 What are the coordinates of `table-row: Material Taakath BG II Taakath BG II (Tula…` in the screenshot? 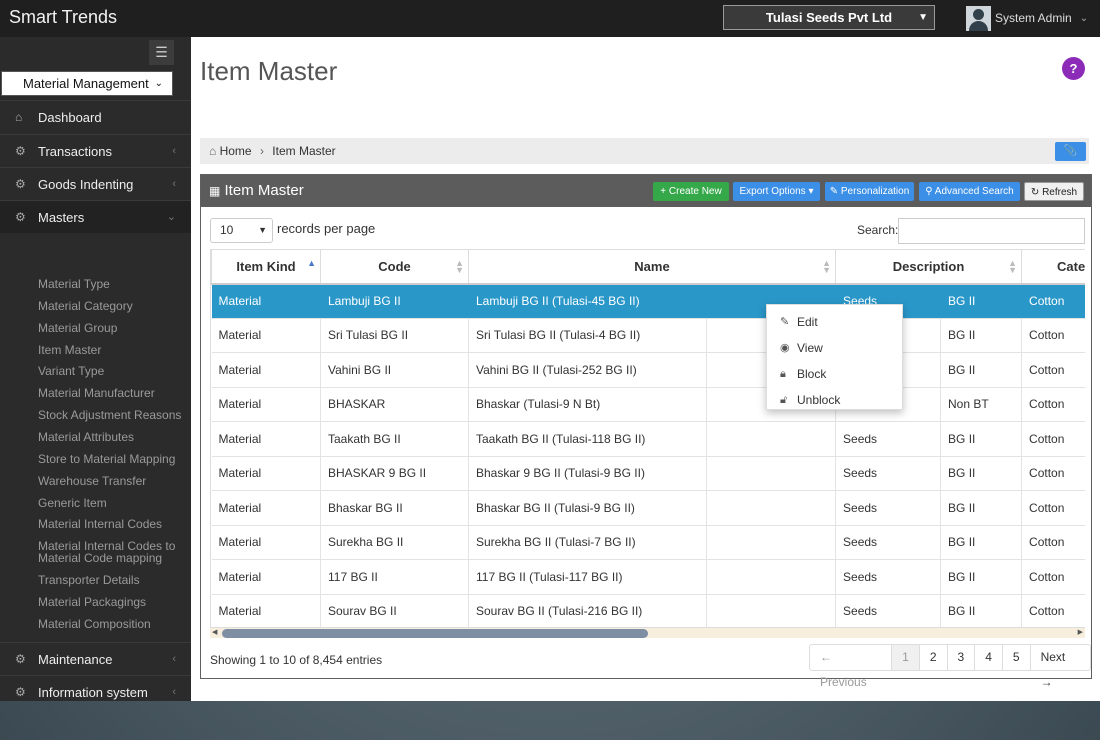 It's located at (648, 439).